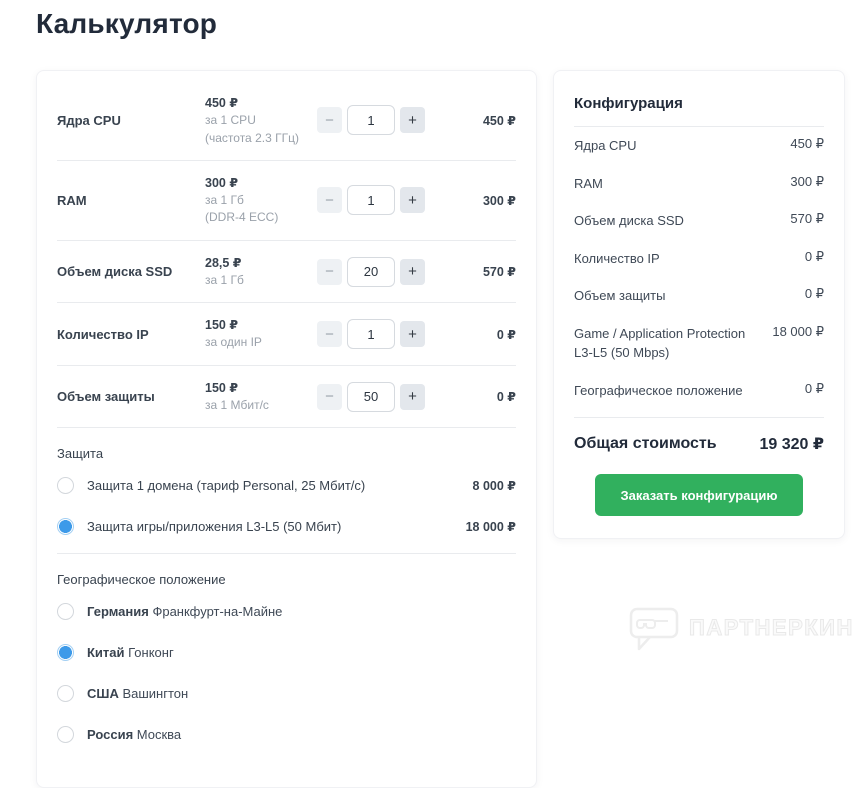  What do you see at coordinates (80, 454) in the screenshot?
I see `protection-section-heading: Защита` at bounding box center [80, 454].